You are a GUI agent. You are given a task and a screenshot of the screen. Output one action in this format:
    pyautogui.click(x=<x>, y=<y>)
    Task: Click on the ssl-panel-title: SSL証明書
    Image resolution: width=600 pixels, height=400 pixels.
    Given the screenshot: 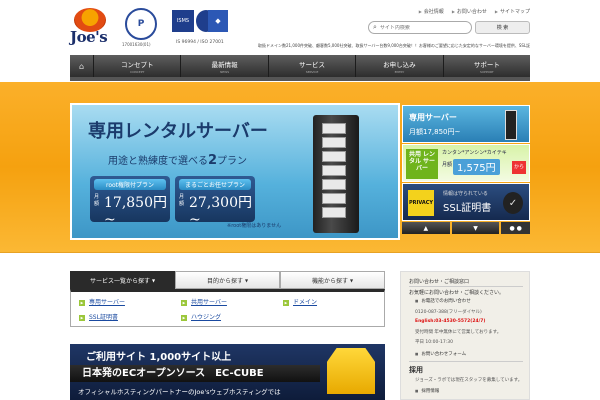 What is the action you would take?
    pyautogui.click(x=467, y=208)
    